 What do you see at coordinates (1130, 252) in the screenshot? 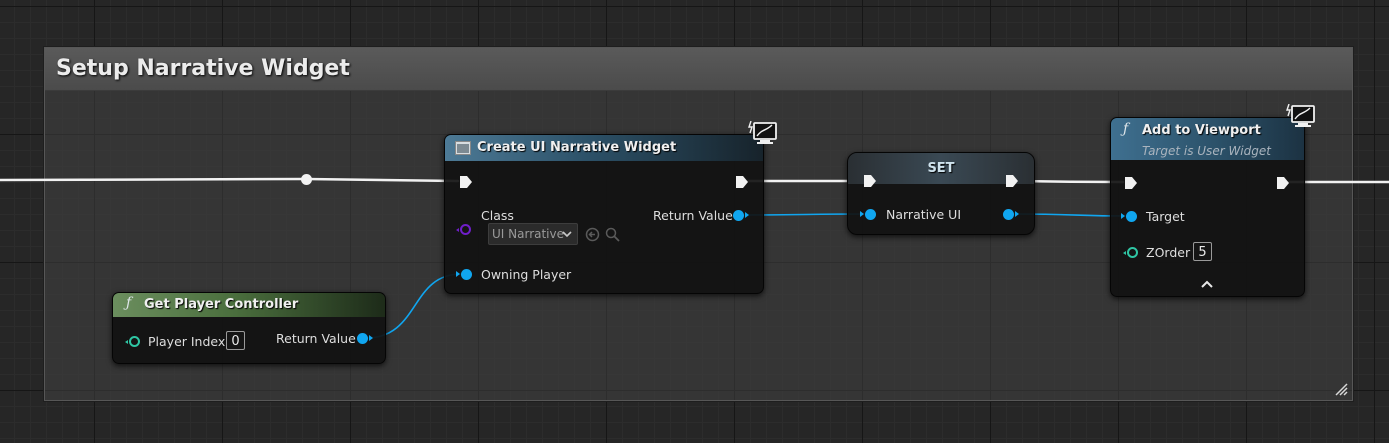
I see `zorder-pin` at bounding box center [1130, 252].